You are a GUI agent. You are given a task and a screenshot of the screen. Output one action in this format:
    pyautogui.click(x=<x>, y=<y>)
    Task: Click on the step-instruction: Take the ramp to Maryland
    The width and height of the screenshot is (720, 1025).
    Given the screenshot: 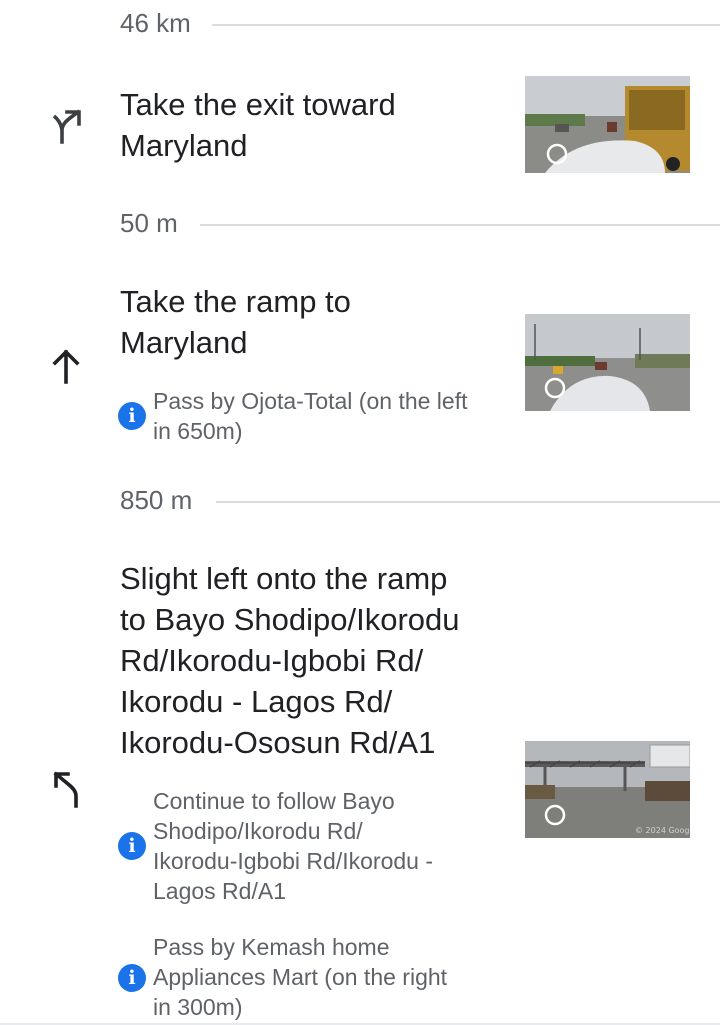 What is the action you would take?
    pyautogui.click(x=235, y=322)
    